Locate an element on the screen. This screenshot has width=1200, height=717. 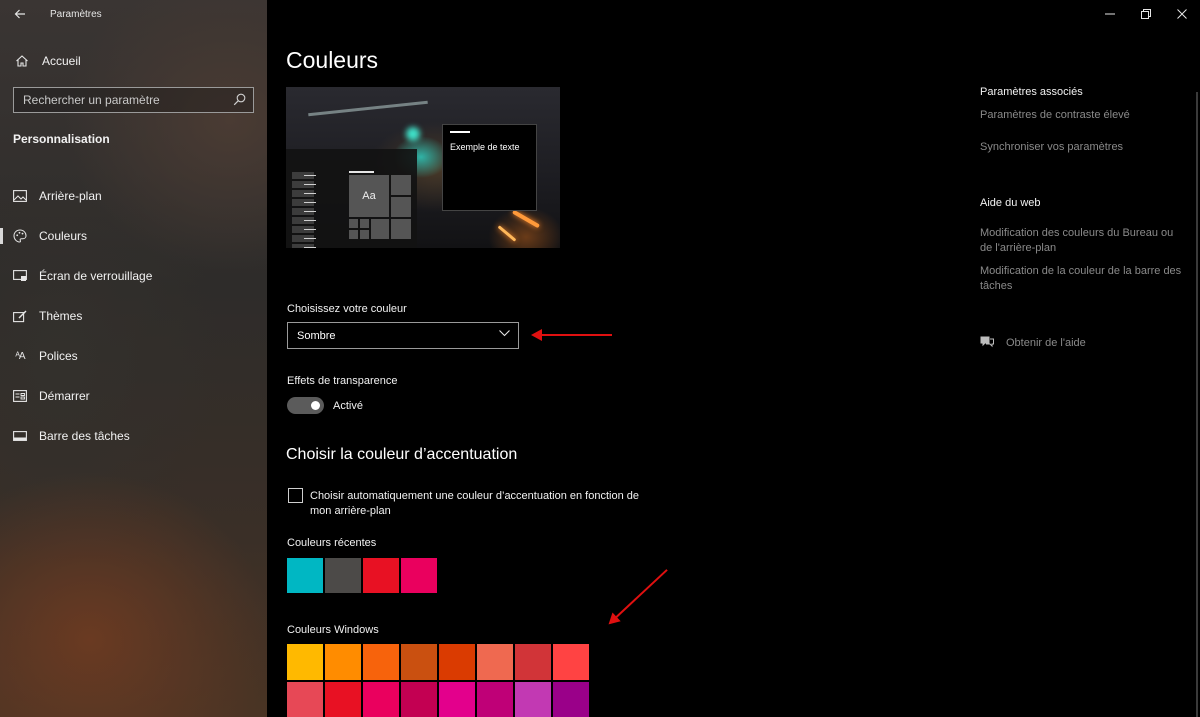
sidebar-item-colors: Couleurs is located at coordinates (133, 236).